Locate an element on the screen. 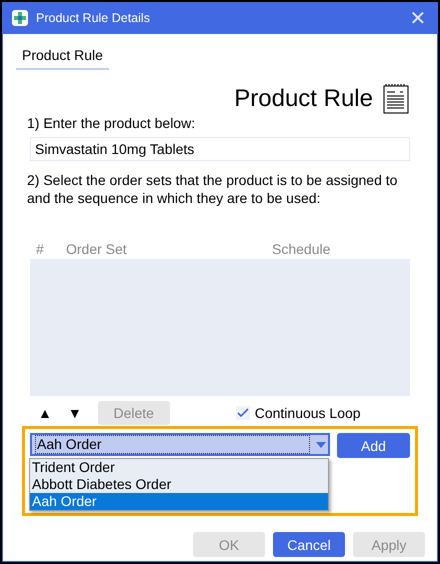 The width and height of the screenshot is (440, 564). column-header: Order Set is located at coordinates (96, 249).